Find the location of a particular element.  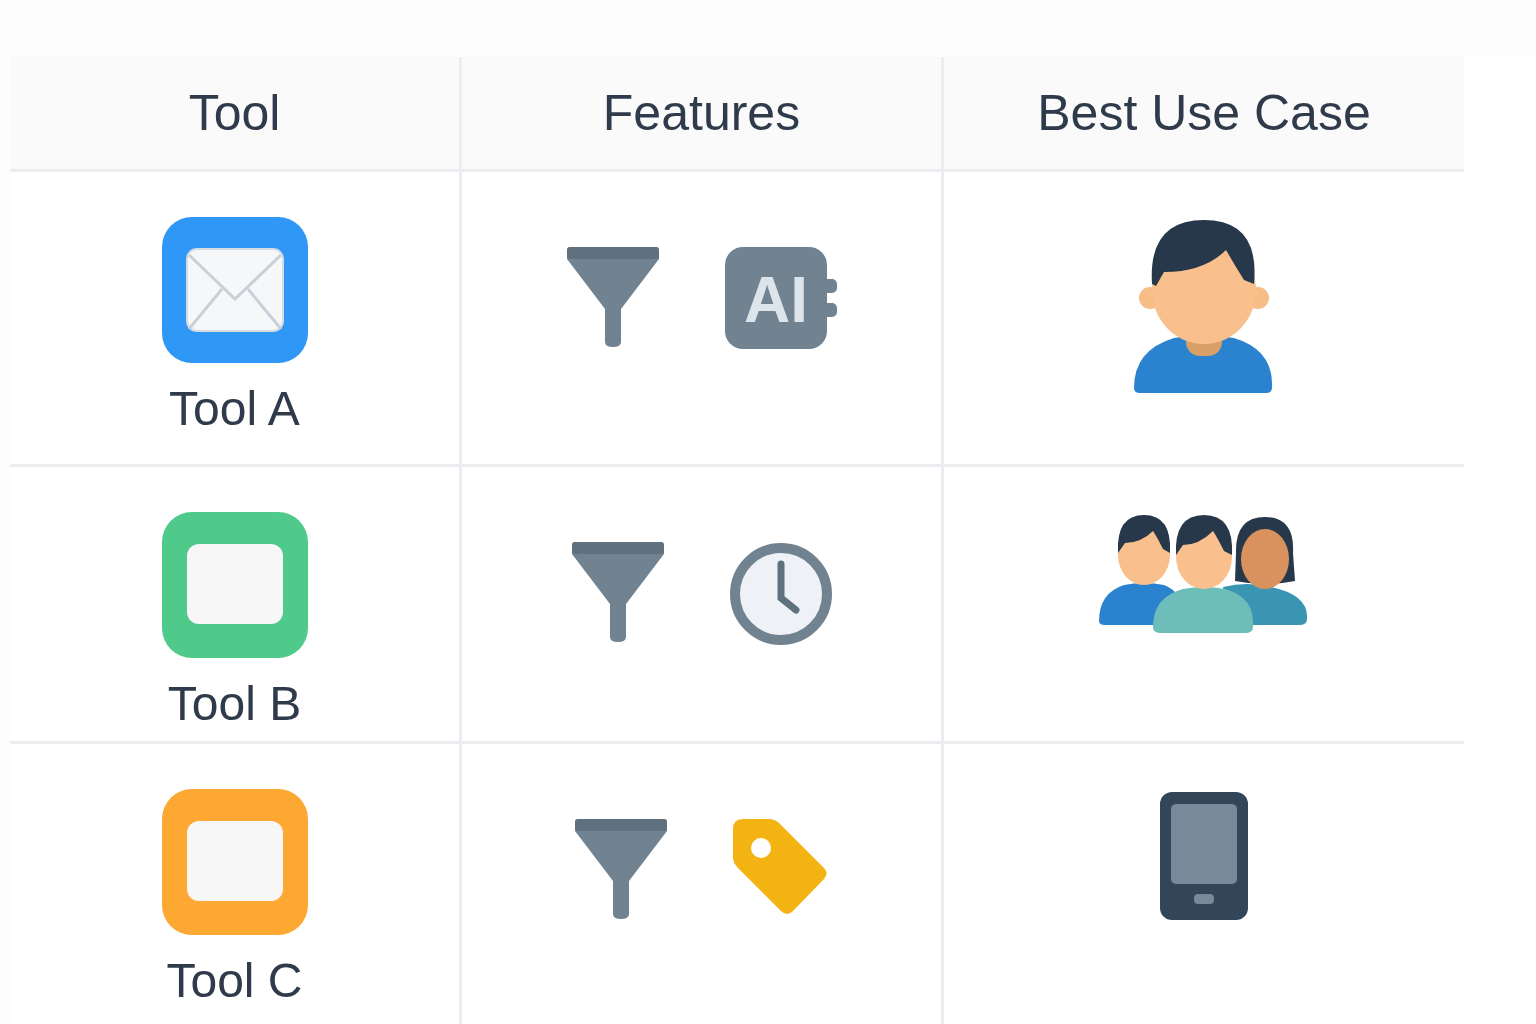

group-of-people-icon is located at coordinates (1204, 574).